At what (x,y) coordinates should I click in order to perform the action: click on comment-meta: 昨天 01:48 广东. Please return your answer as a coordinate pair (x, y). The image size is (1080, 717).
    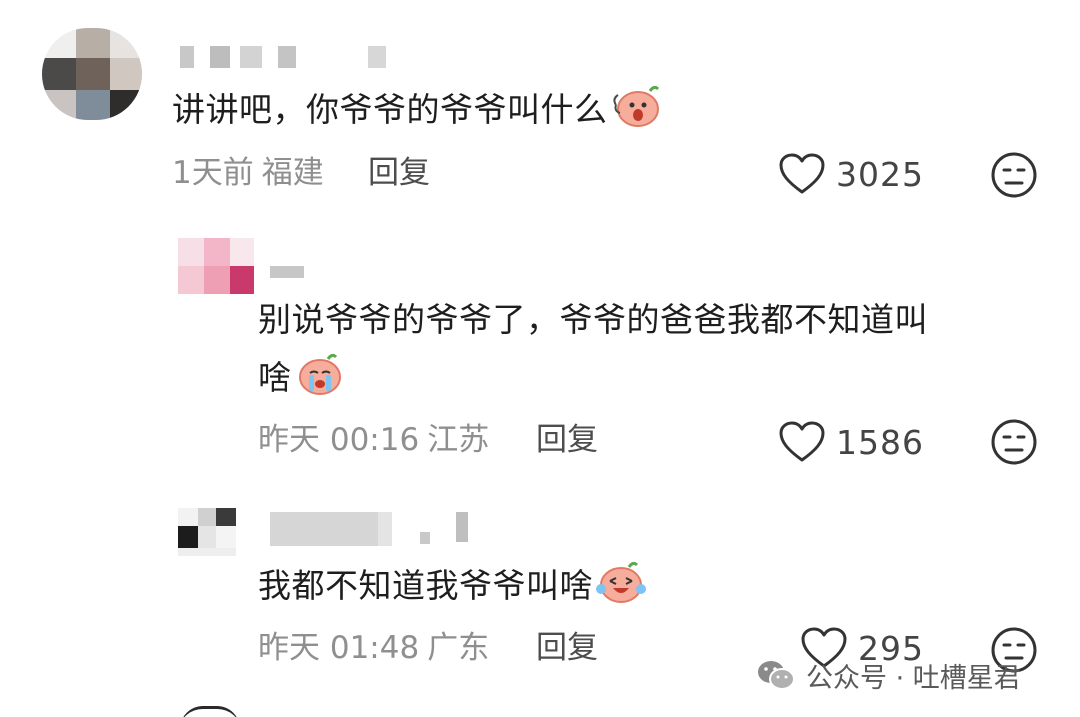
    Looking at the image, I should click on (373, 648).